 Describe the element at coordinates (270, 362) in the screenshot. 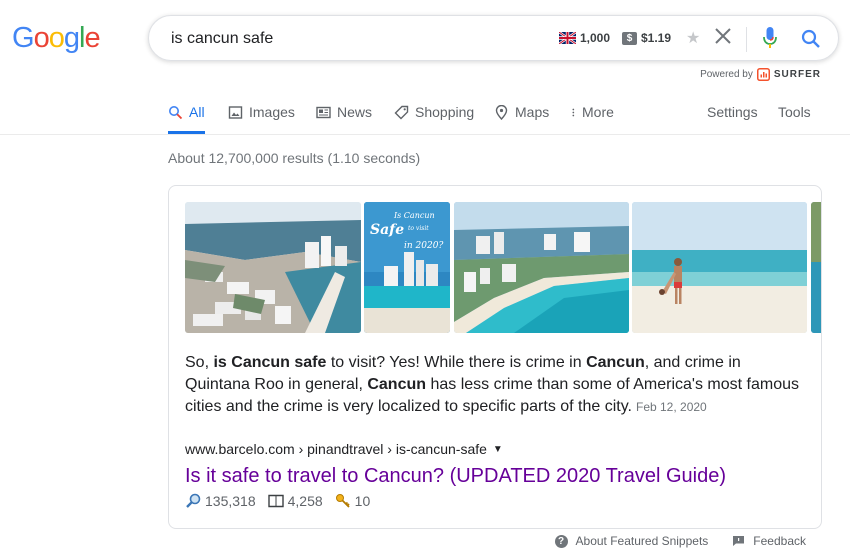

I see `highlight: is Cancun safe` at that location.